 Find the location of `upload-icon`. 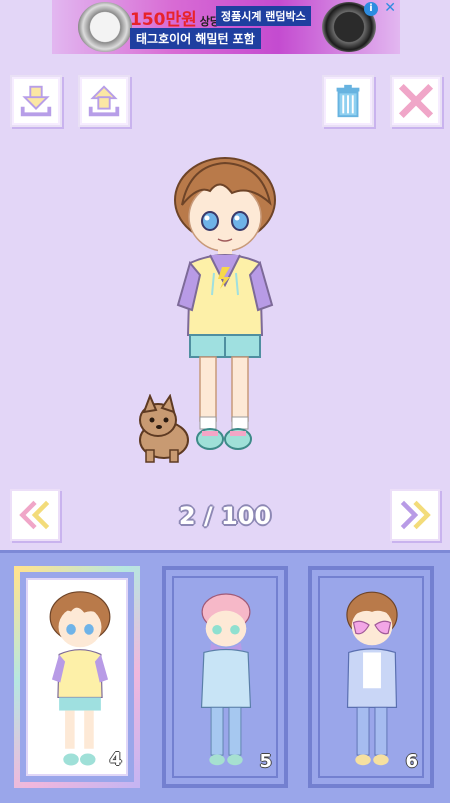

upload-icon is located at coordinates (104, 101).